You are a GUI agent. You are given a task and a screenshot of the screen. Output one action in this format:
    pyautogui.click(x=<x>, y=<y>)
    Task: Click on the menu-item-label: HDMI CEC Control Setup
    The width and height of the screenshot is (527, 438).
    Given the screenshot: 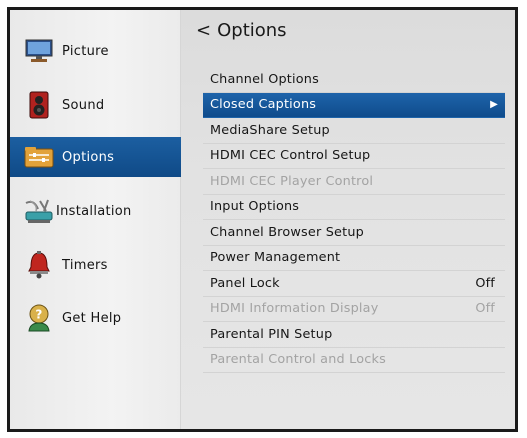 What is the action you would take?
    pyautogui.click(x=290, y=156)
    